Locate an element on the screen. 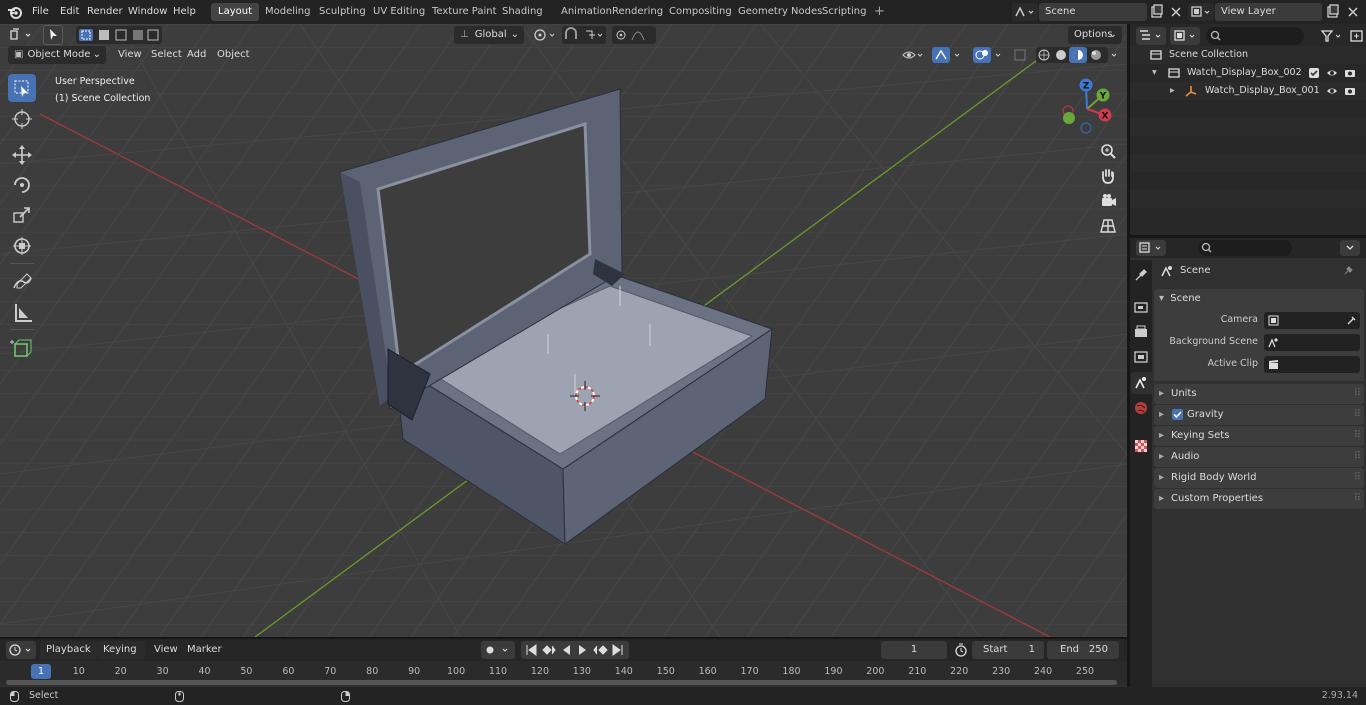 This screenshot has width=1366, height=705. collapse-arrow-icon: ▾ is located at coordinates (1154, 73).